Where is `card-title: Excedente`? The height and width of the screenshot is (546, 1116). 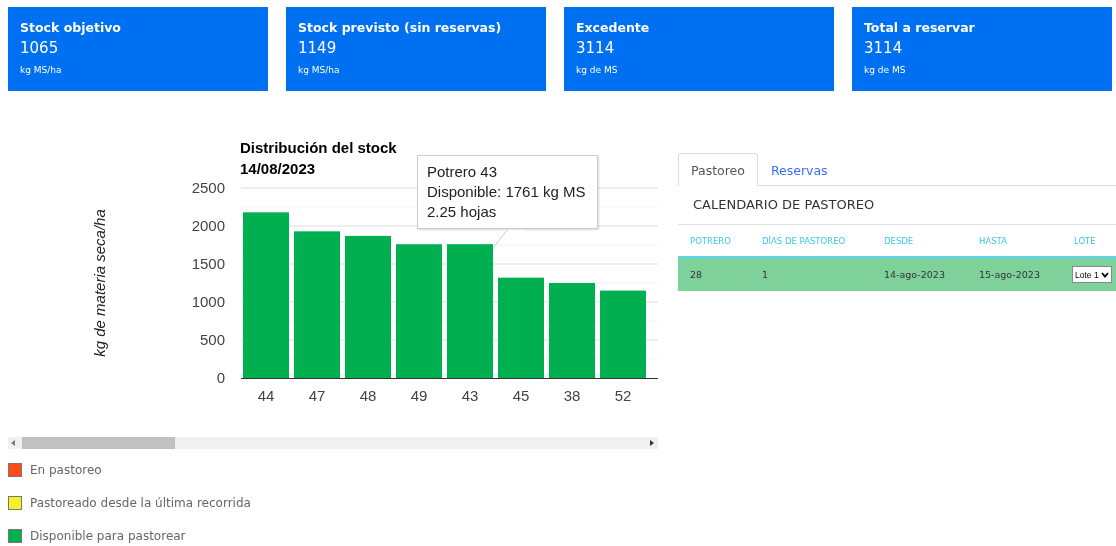 card-title: Excedente is located at coordinates (613, 27).